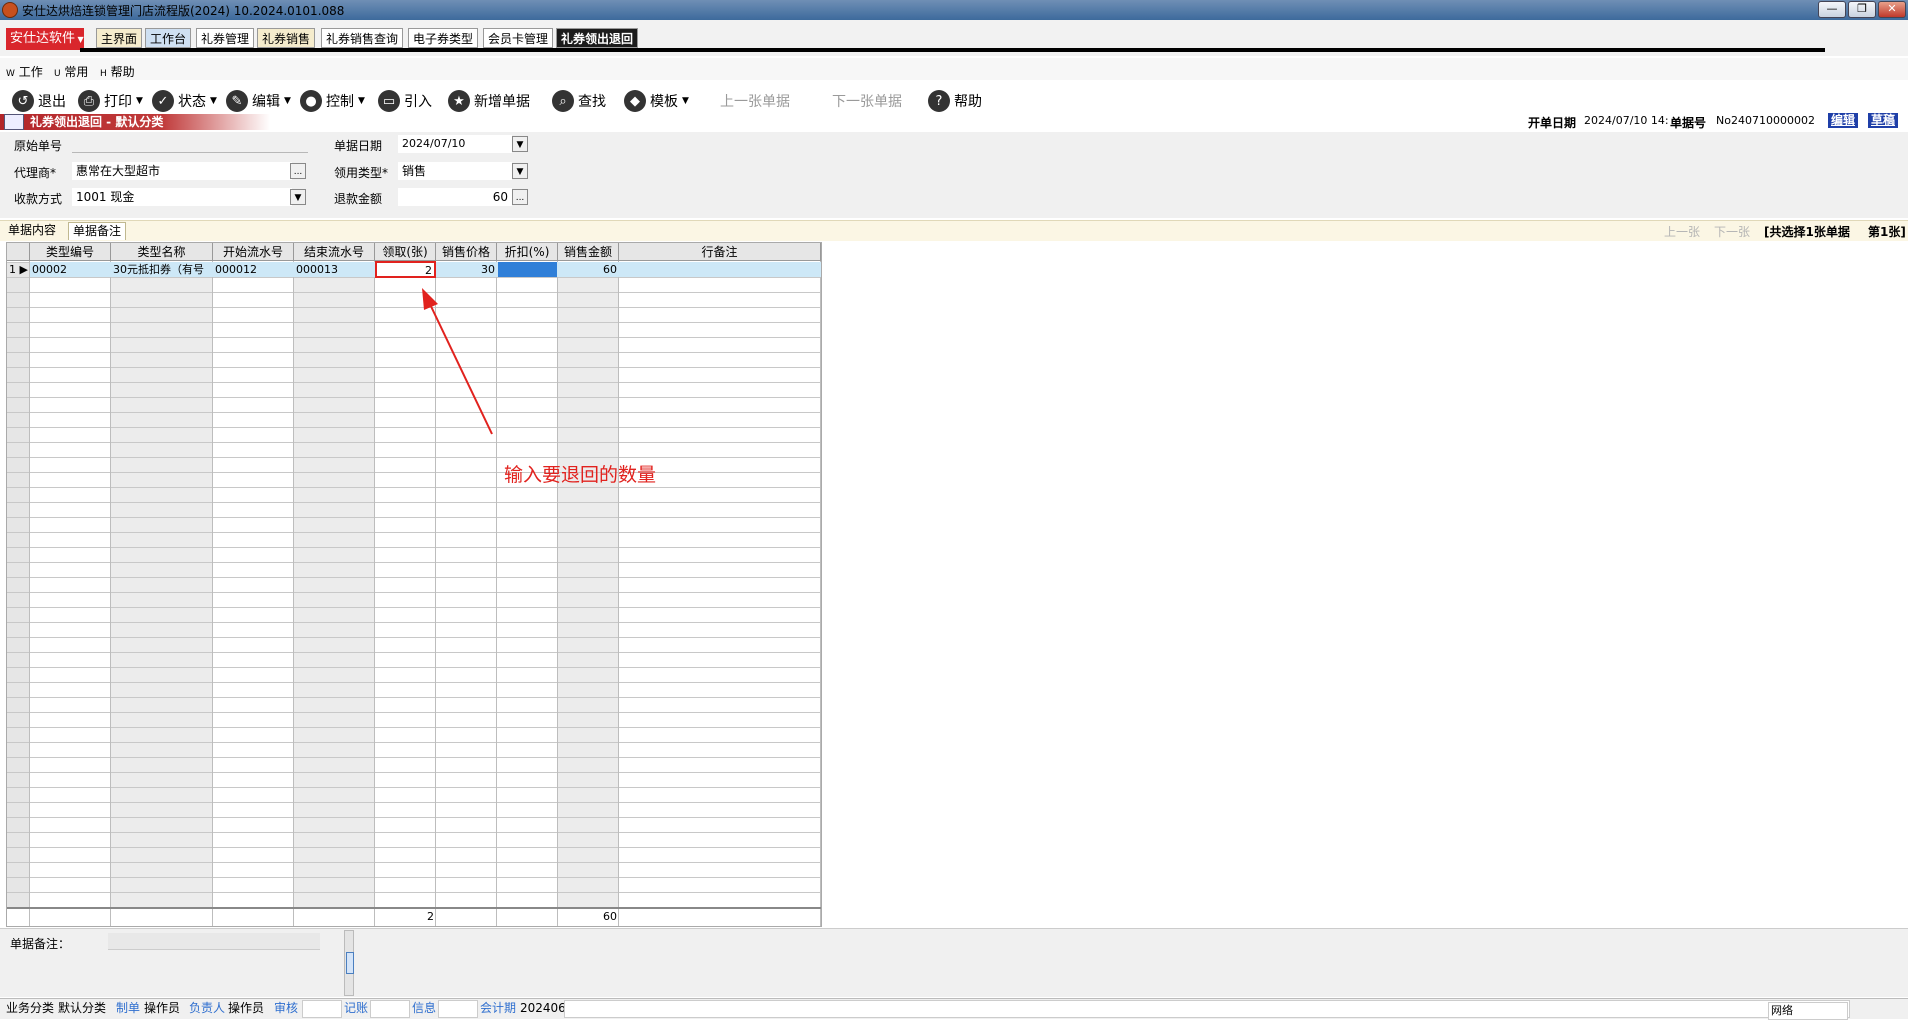  What do you see at coordinates (23, 101) in the screenshot?
I see `exit-icon: ↺` at bounding box center [23, 101].